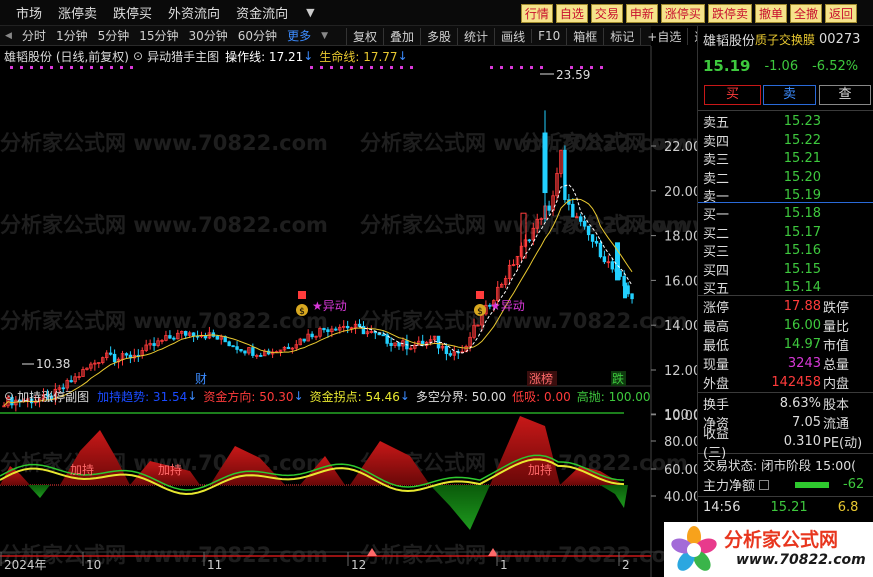  Describe the element at coordinates (401, 36) in the screenshot. I see `tool-overlay: 叠加` at that location.